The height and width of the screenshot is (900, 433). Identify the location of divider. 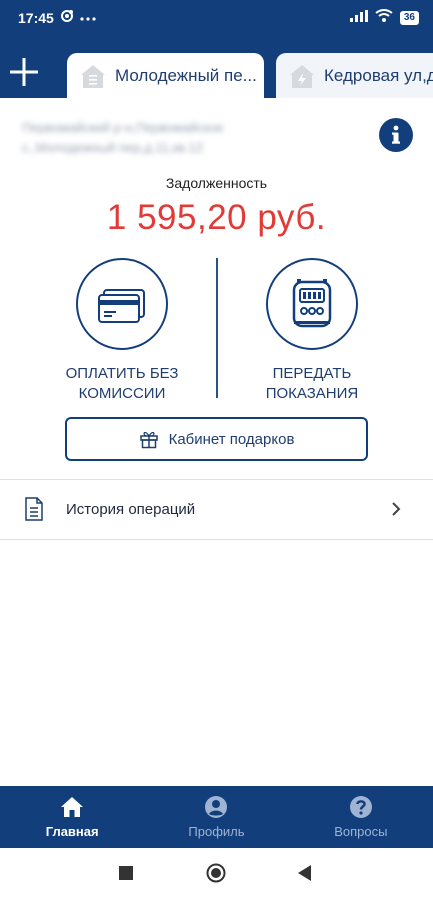
(216, 539).